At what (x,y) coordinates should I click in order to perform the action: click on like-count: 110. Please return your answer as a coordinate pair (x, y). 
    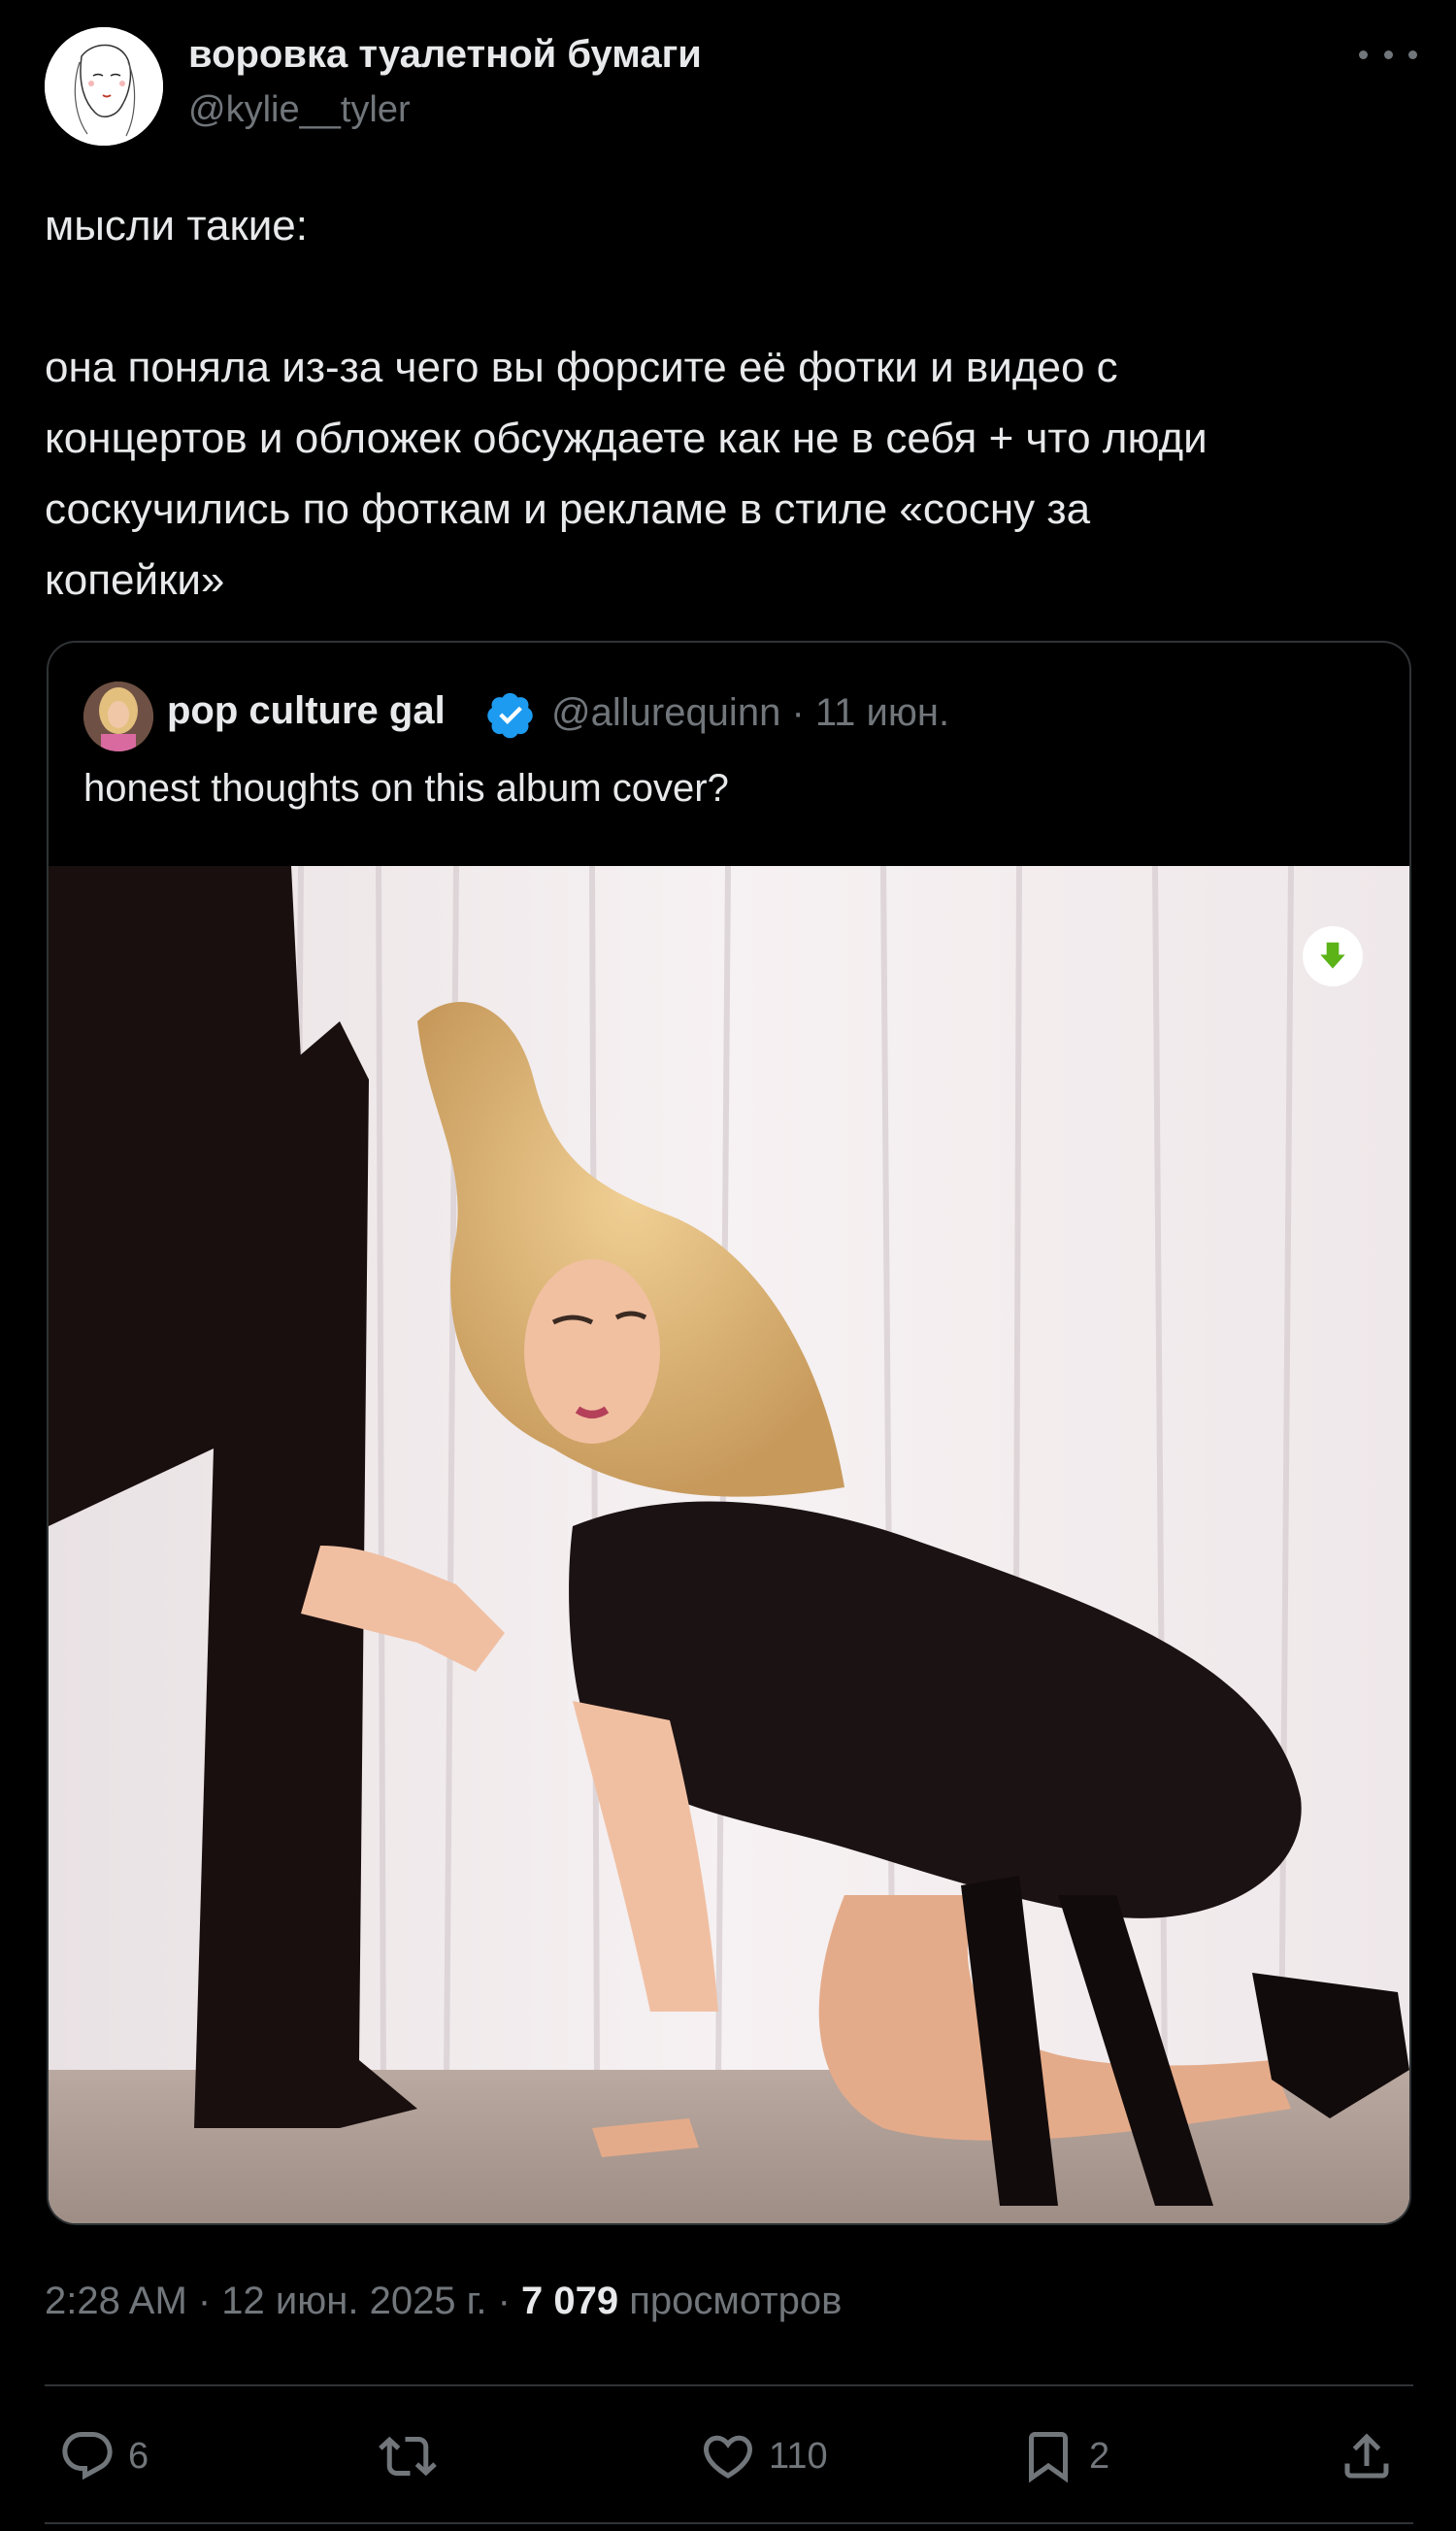
    Looking at the image, I should click on (798, 2456).